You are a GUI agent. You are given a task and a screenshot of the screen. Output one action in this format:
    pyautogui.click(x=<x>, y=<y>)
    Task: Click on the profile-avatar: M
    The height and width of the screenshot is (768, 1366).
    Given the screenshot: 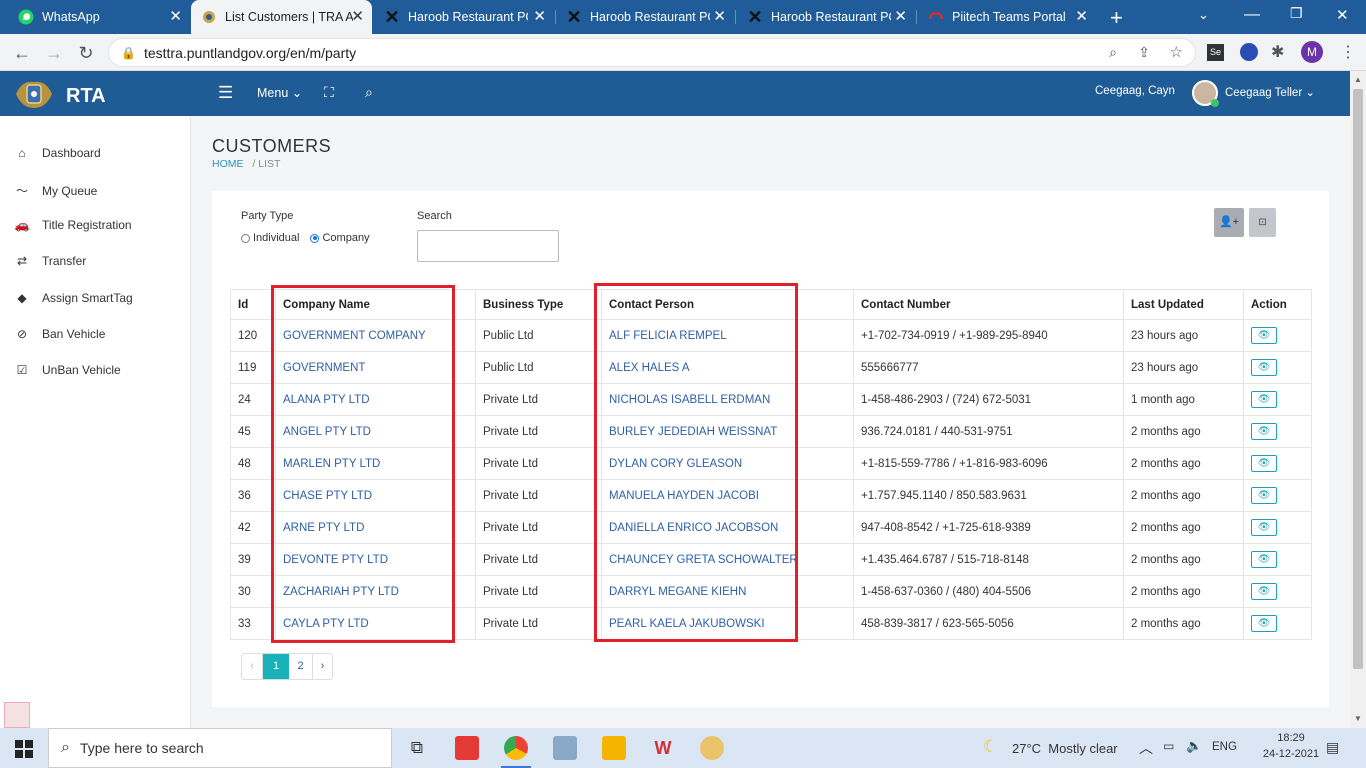 What is the action you would take?
    pyautogui.click(x=1312, y=52)
    